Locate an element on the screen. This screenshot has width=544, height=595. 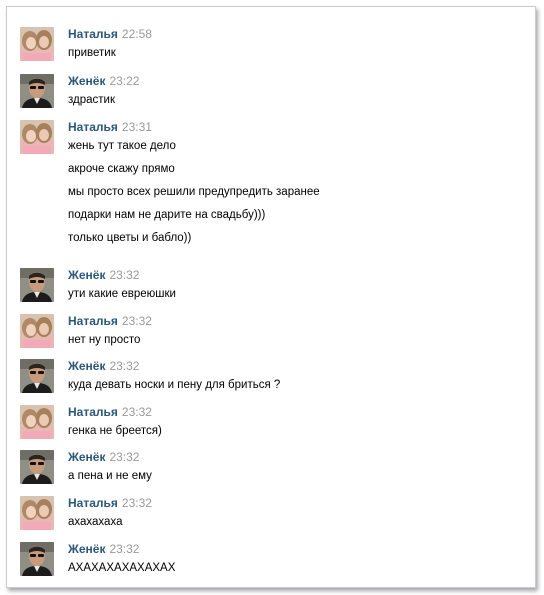
message-text: акроче скажу прямо is located at coordinates (121, 169).